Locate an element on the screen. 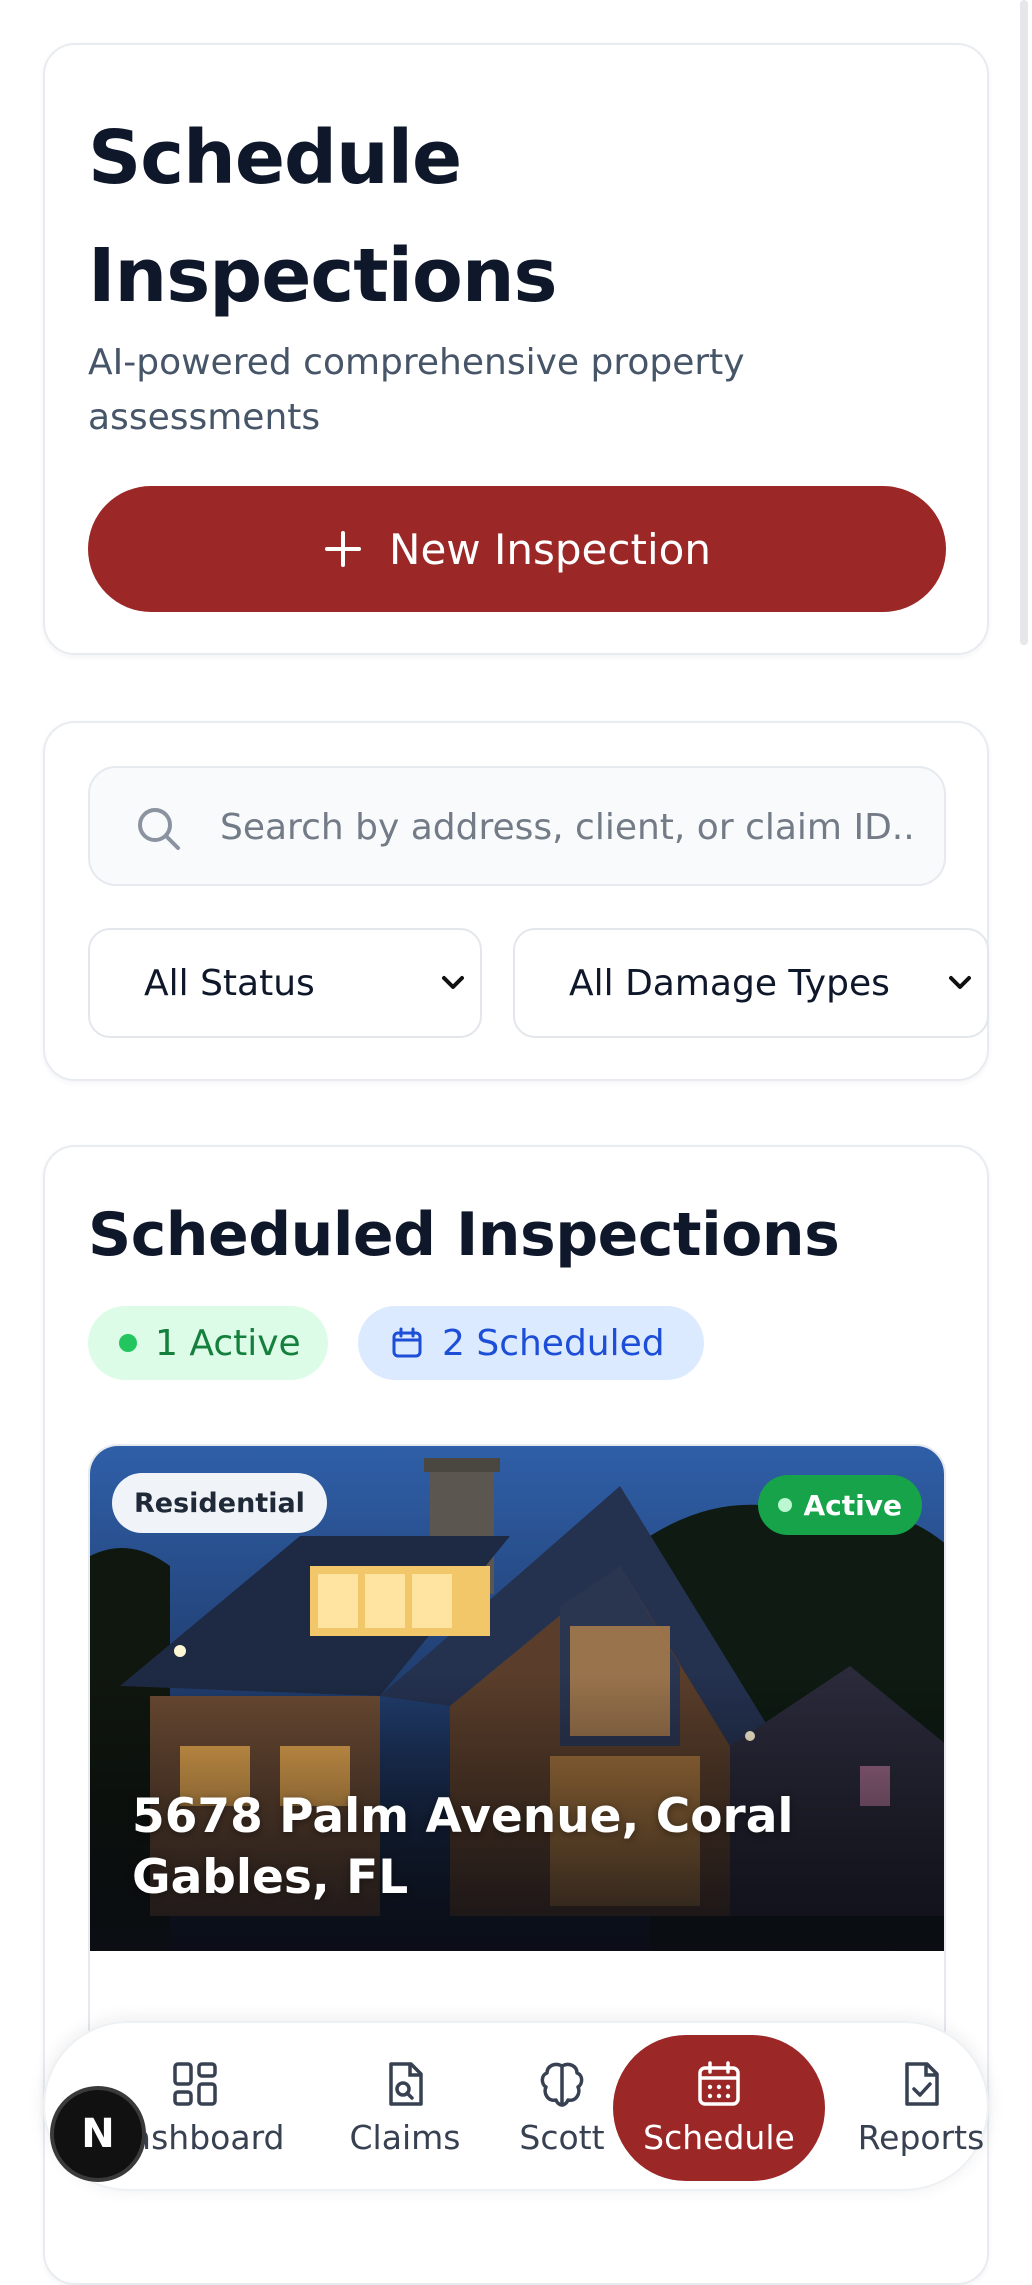  nav-label-dashboard: Dashboard is located at coordinates (215, 2137).